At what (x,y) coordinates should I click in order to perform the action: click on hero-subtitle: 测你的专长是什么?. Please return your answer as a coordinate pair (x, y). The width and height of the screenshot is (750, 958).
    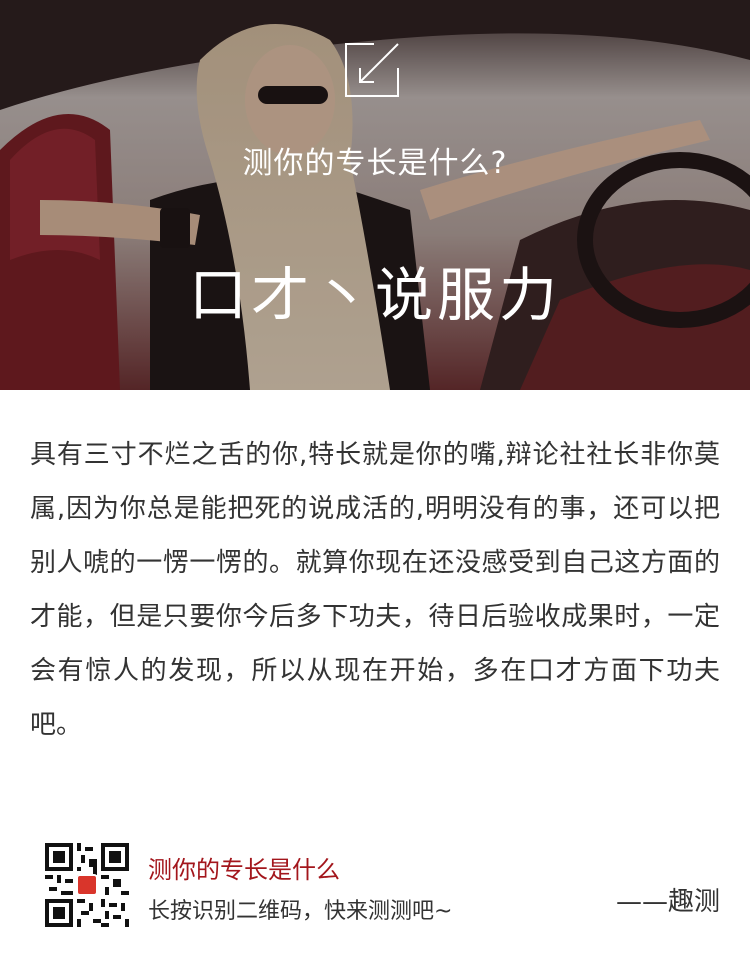
    Looking at the image, I should click on (375, 163).